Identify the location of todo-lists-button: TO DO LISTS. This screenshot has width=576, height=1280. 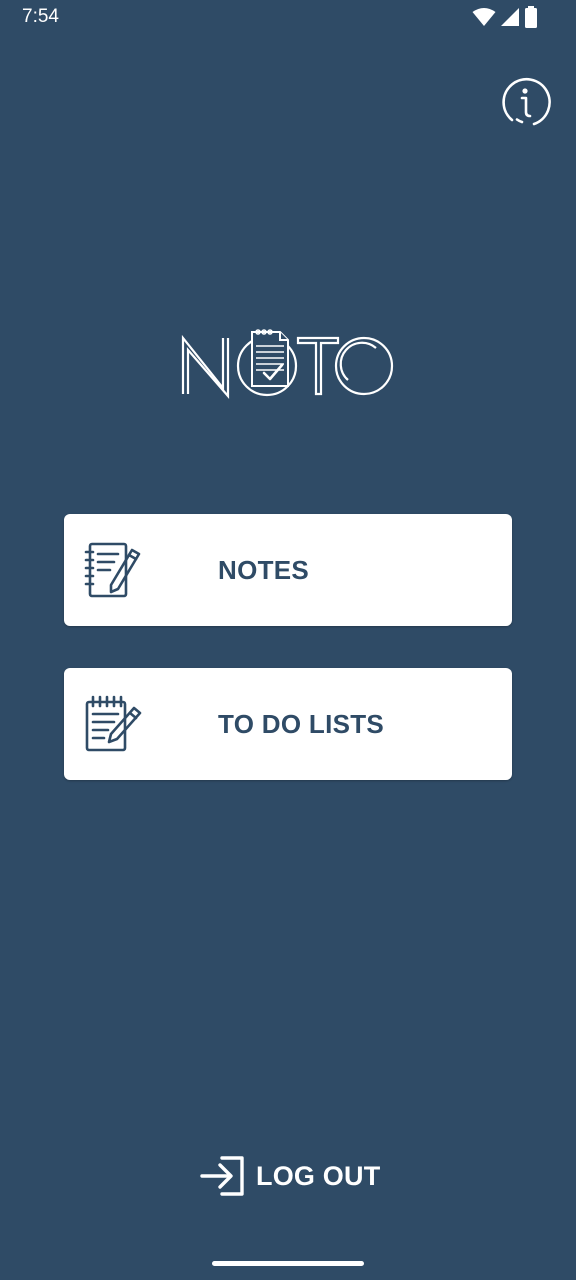
(288, 724).